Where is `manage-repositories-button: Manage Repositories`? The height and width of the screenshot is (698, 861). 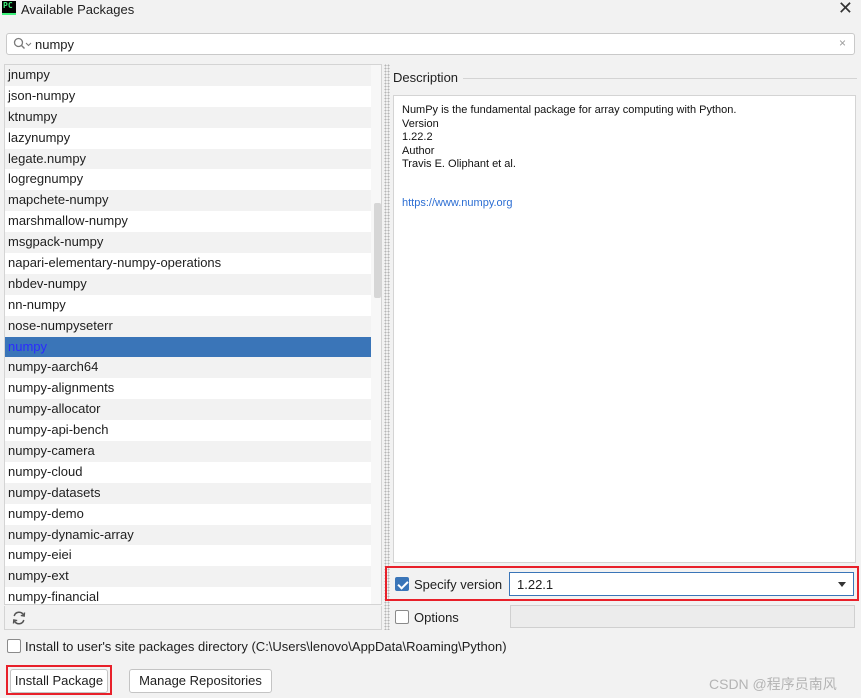 manage-repositories-button: Manage Repositories is located at coordinates (200, 681).